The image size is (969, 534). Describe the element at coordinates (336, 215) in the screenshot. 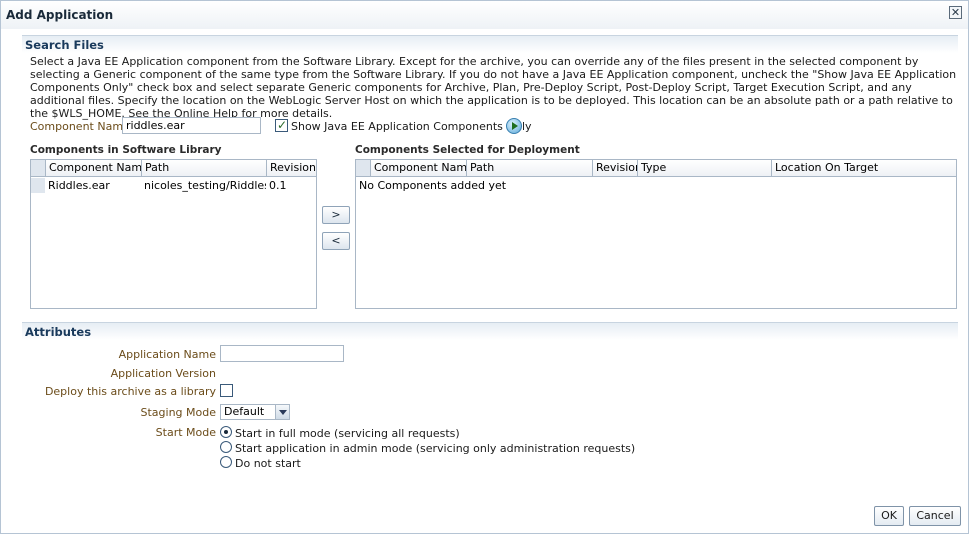

I see `move-right-button: >` at that location.